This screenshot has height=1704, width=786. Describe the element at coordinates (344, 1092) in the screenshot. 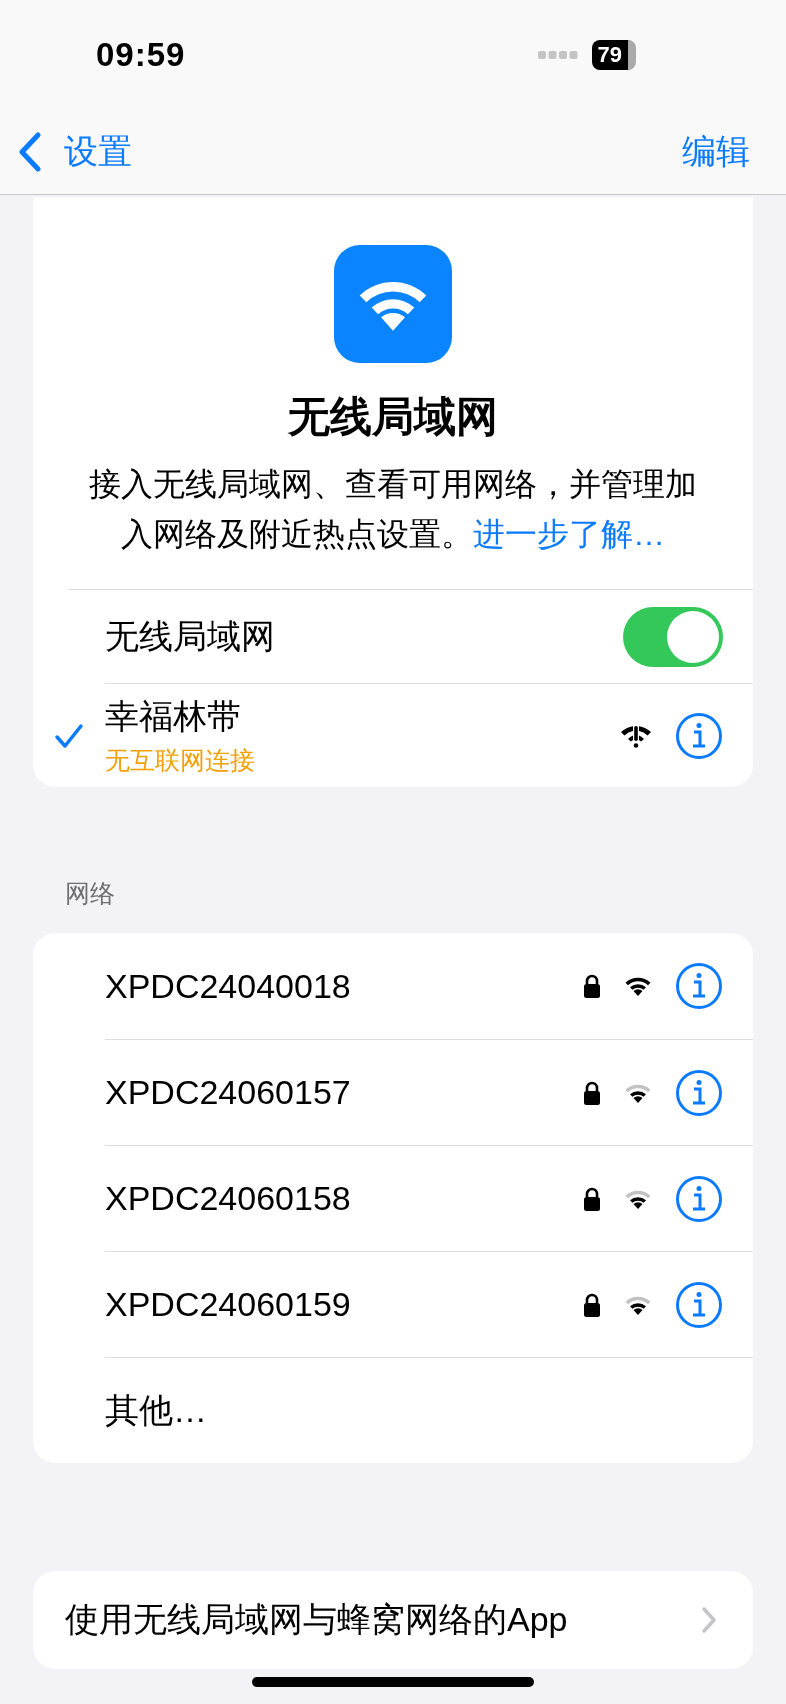

I see `network-name: XPDC24060157` at that location.